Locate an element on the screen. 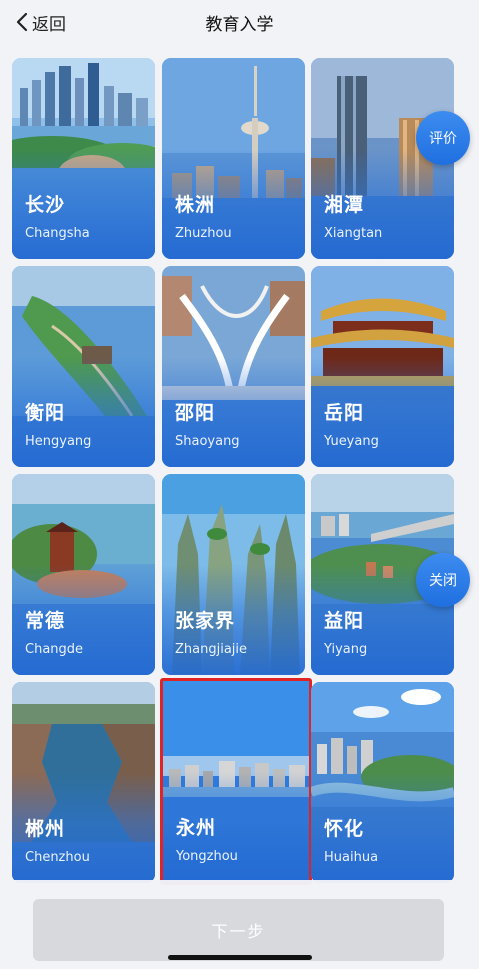  city-card-huaihua: 怀化 Huaihua is located at coordinates (382, 782).